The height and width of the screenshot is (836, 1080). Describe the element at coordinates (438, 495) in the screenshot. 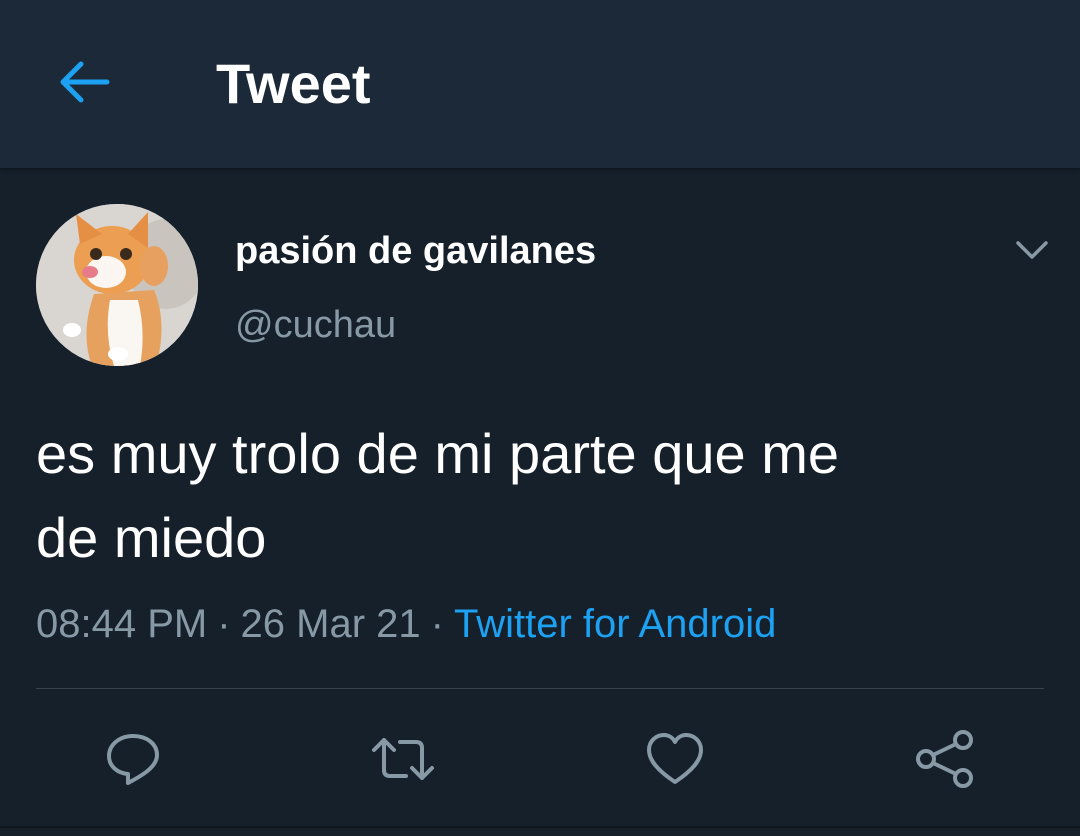

I see `tweet-text: es muy trolo de mi parte que me de miedo` at that location.